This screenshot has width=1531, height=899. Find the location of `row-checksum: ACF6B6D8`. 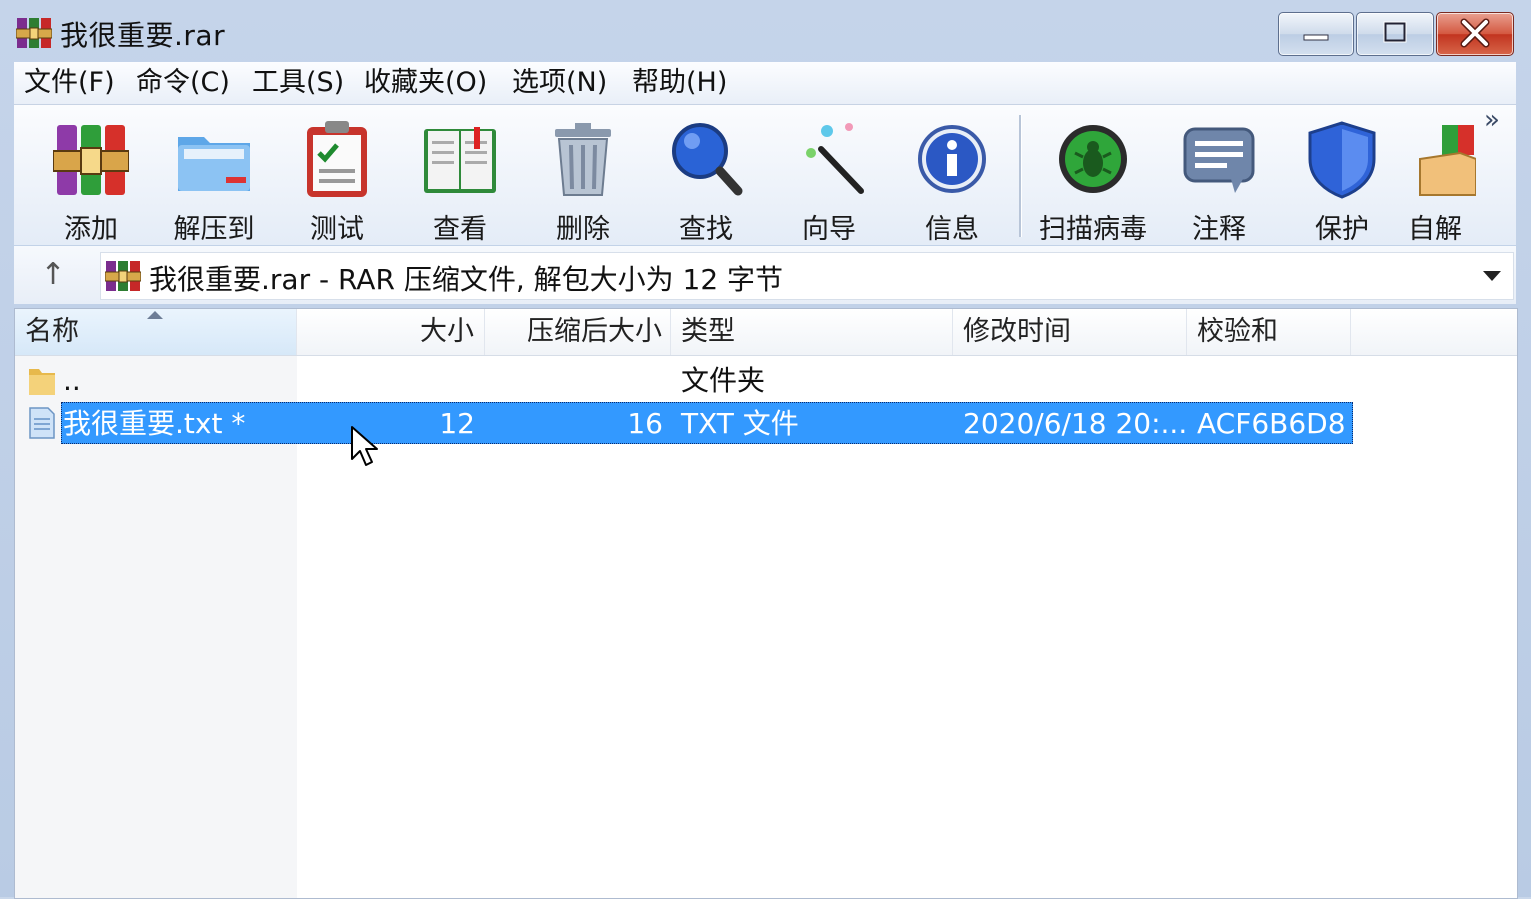

row-checksum: ACF6B6D8 is located at coordinates (1271, 423).